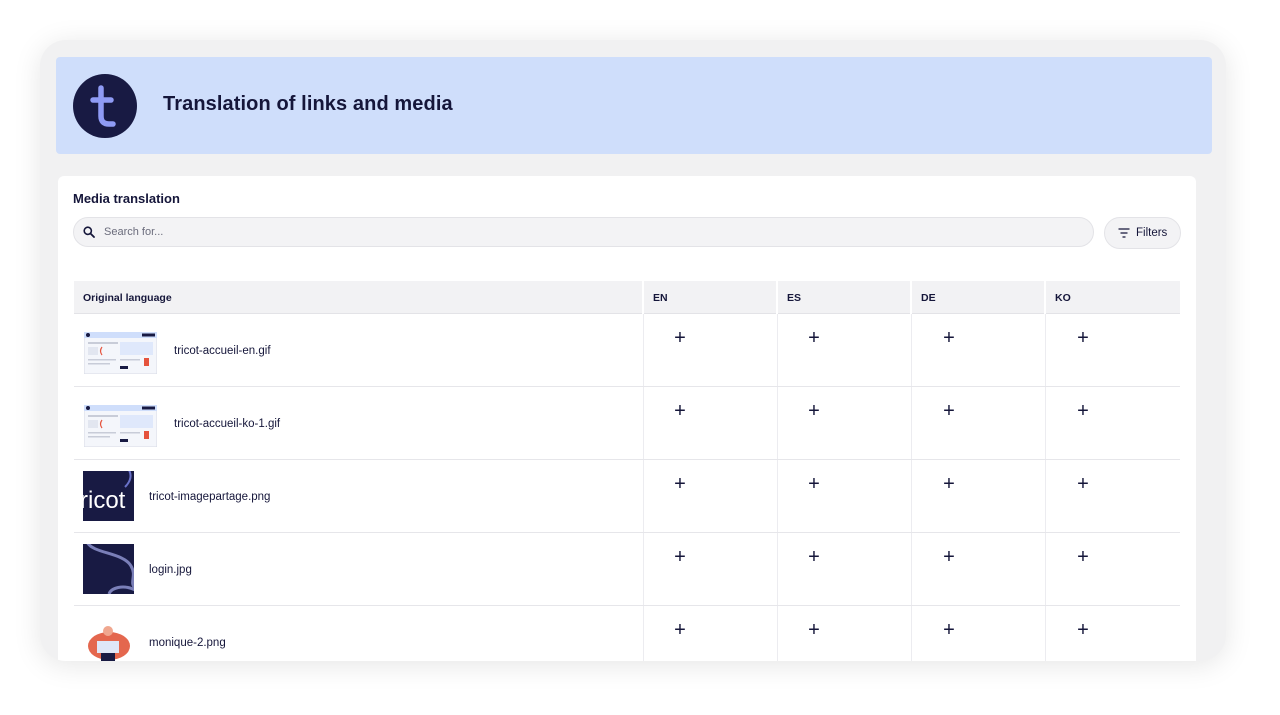 Image resolution: width=1280 pixels, height=715 pixels. Describe the element at coordinates (89, 232) in the screenshot. I see `search-icon` at that location.